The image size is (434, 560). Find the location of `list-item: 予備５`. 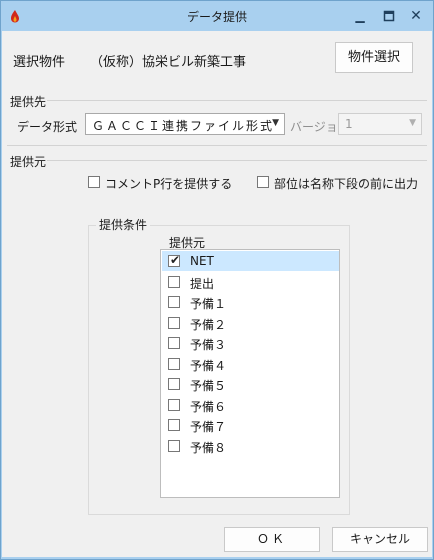

list-item: 予備５ is located at coordinates (250, 384).